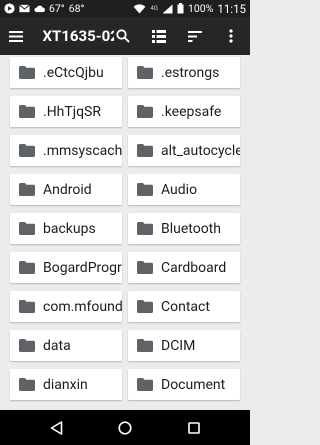 The height and width of the screenshot is (445, 320). I want to click on folder-tile: .mmsyscache, so click(66, 150).